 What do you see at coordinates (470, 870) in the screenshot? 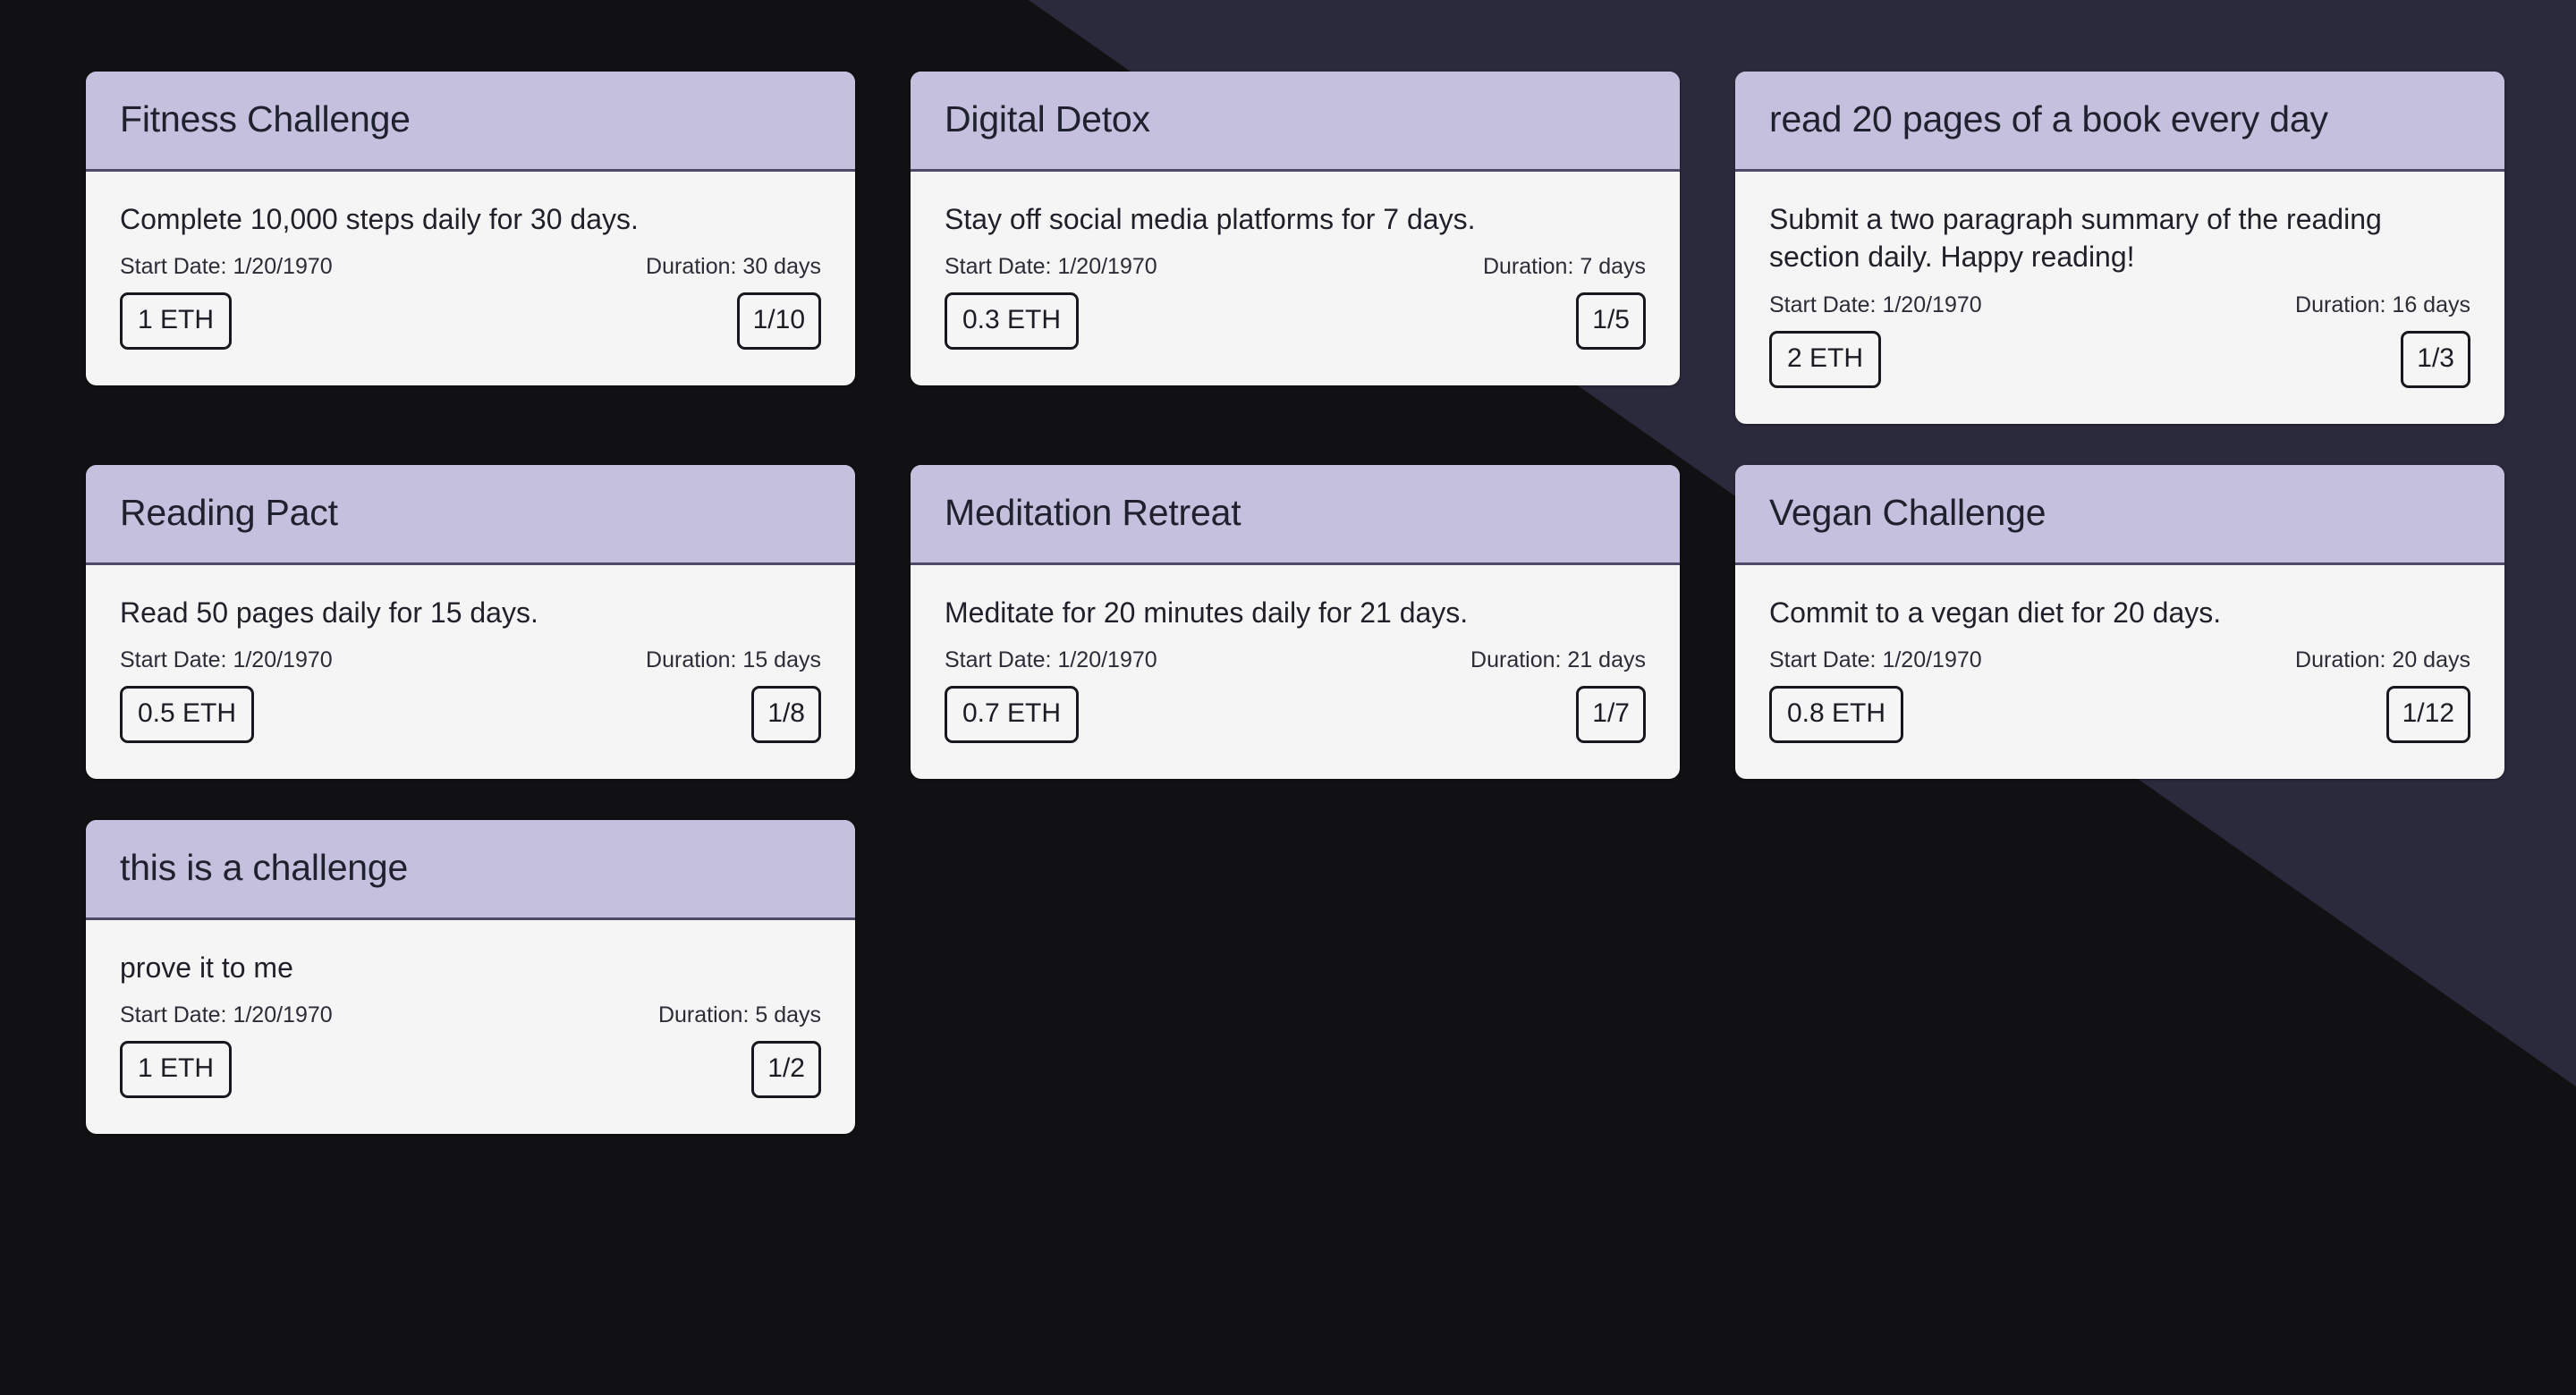
I see `challenge-card-header: this is a challenge` at bounding box center [470, 870].